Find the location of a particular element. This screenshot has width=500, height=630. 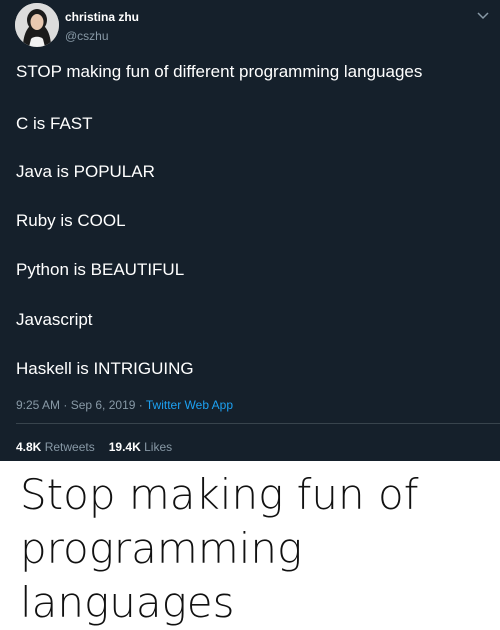

retweets-stat: 4.8K Retweets is located at coordinates (55, 447).